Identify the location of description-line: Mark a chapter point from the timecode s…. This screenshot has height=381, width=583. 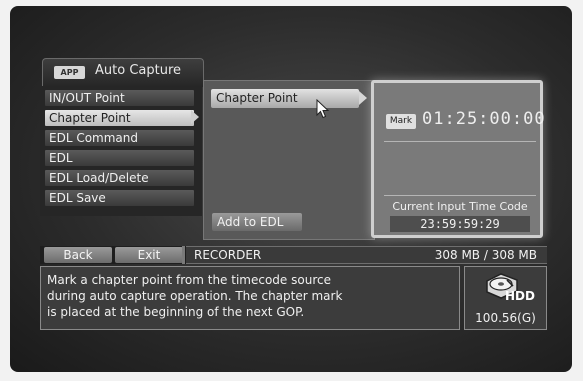
(189, 280).